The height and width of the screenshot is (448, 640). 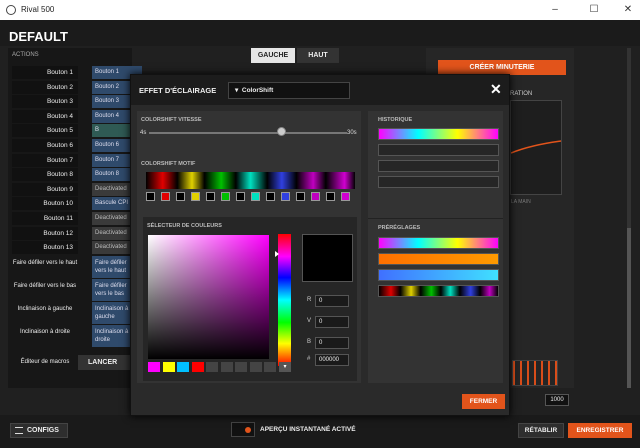 What do you see at coordinates (184, 226) in the screenshot?
I see `color-picker-label: SÉLECTEUR DE COULEURS` at bounding box center [184, 226].